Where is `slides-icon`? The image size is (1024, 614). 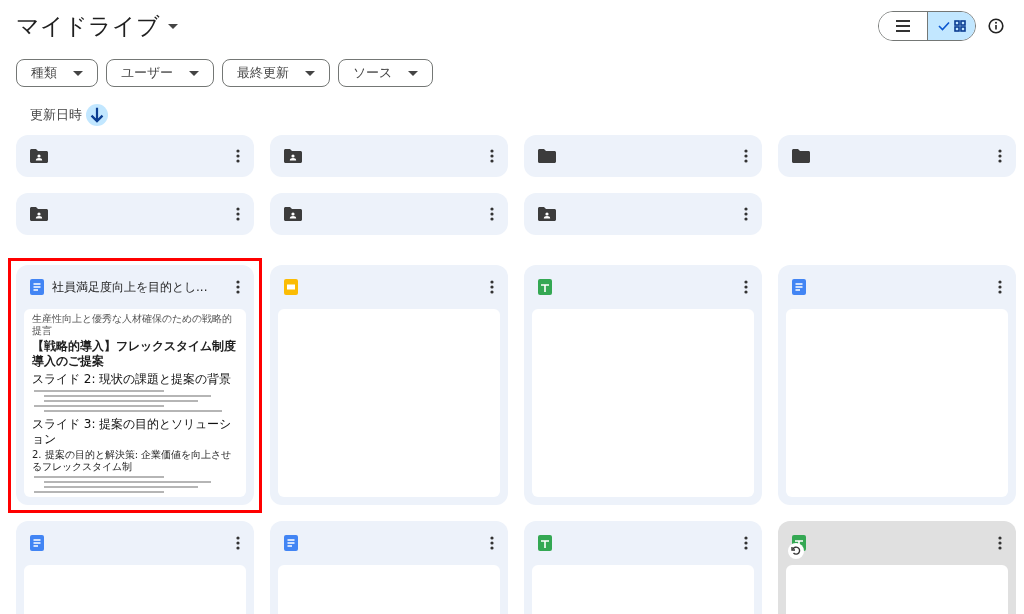
slides-icon is located at coordinates (291, 287).